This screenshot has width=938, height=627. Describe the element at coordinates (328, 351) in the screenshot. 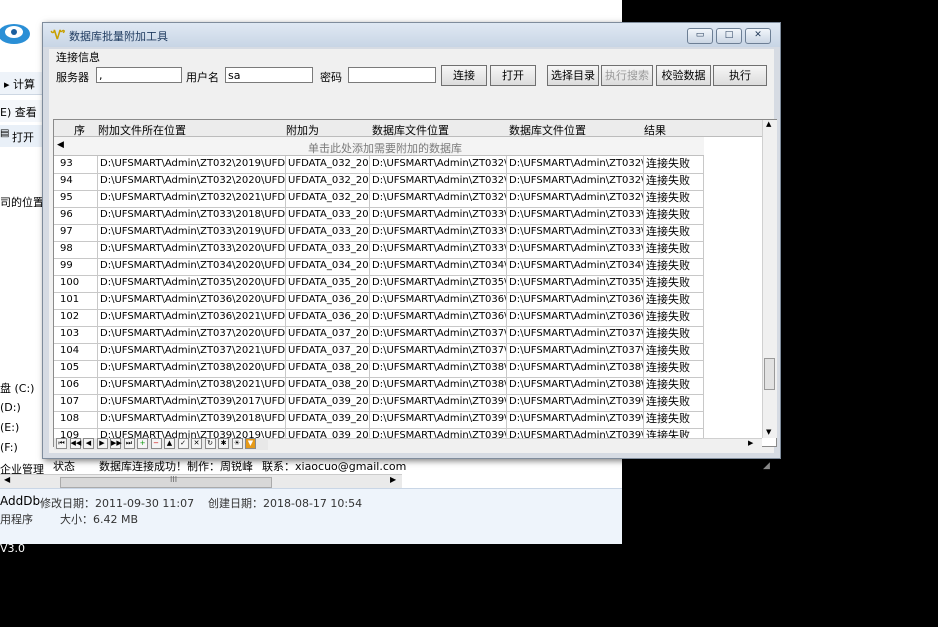

I see `cell-attach-as: UFDATA_037_202` at that location.